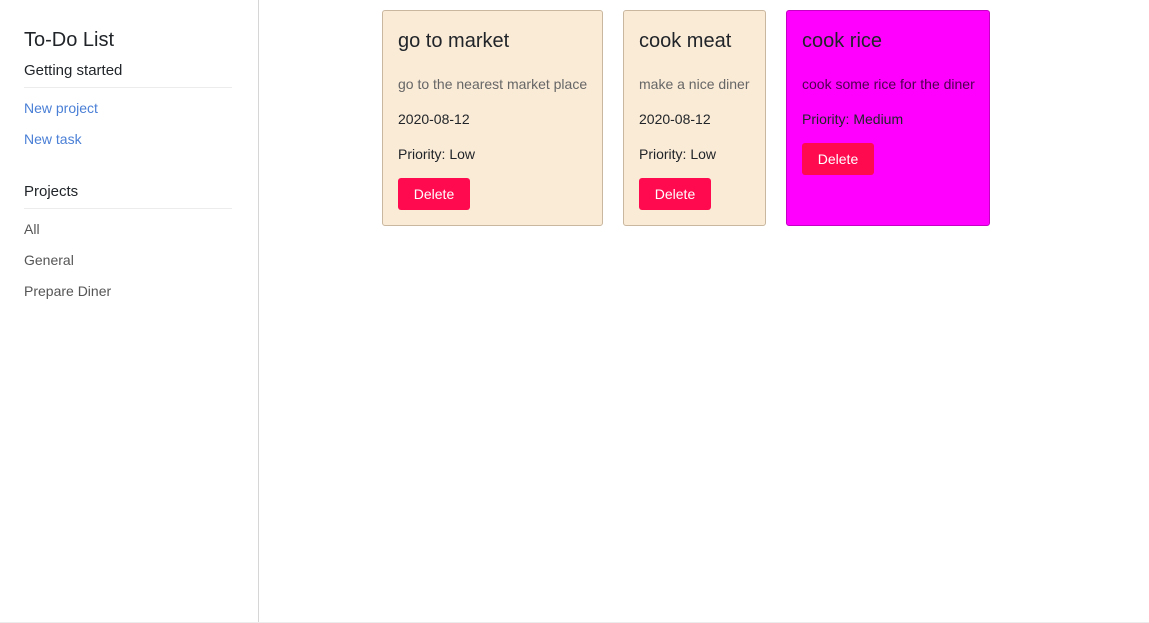 This screenshot has height=623, width=1149. Describe the element at coordinates (61, 108) in the screenshot. I see `new-project-link: New project` at that location.